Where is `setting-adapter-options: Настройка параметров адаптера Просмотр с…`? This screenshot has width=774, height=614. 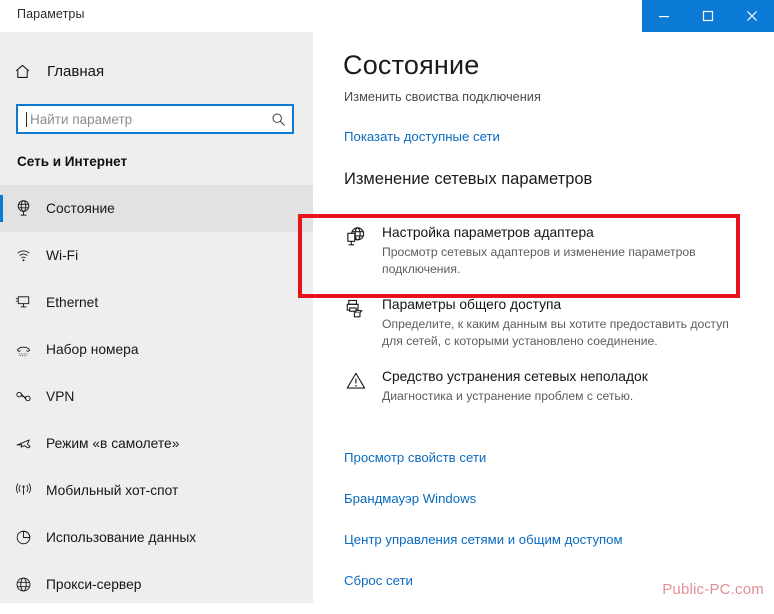 setting-adapter-options: Настройка параметров адаптера Просмотр с… is located at coordinates (543, 250).